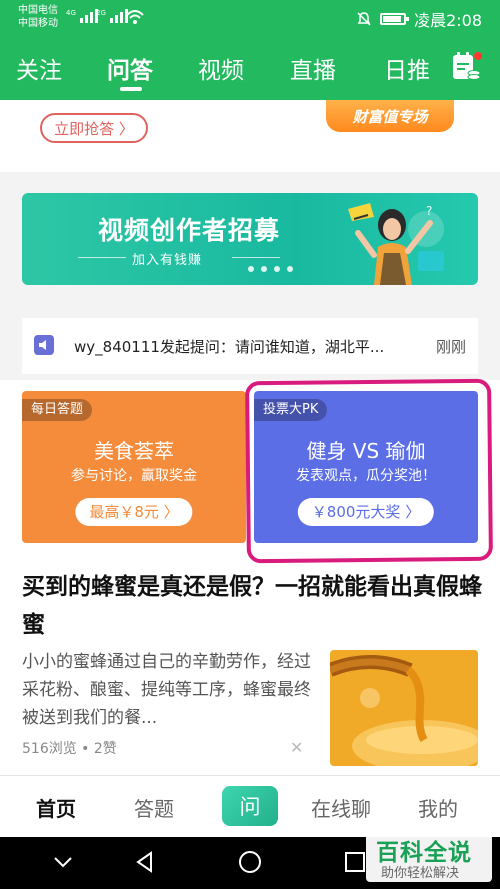  I want to click on dismiss-article-icon: ✕, so click(296, 747).